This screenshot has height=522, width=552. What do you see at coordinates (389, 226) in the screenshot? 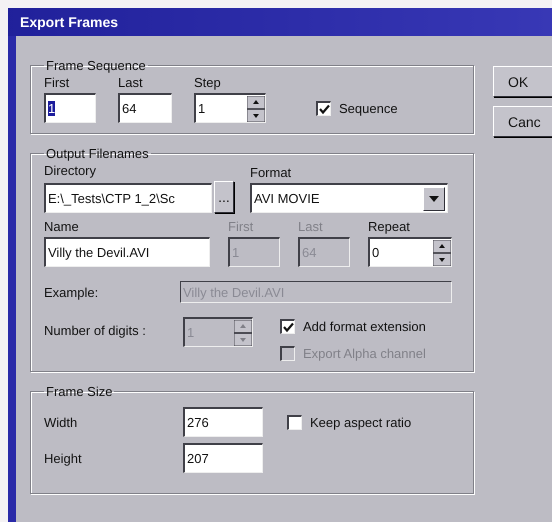
I see `field-label: Repeat` at bounding box center [389, 226].